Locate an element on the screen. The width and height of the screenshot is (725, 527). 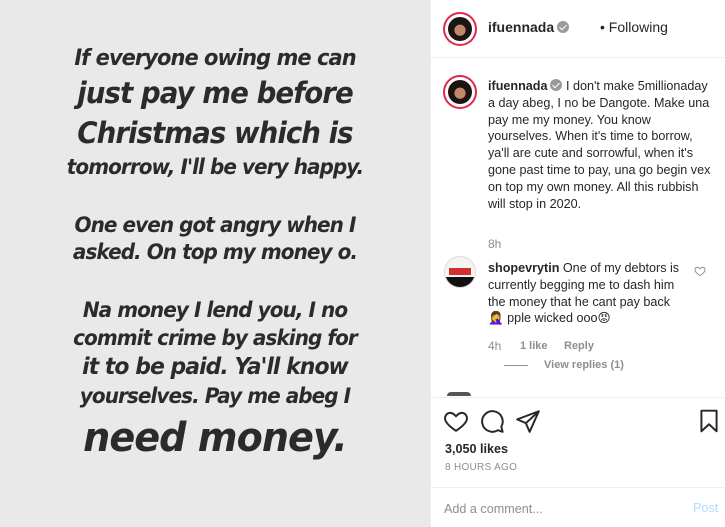
bookmark-icon is located at coordinates (709, 421).